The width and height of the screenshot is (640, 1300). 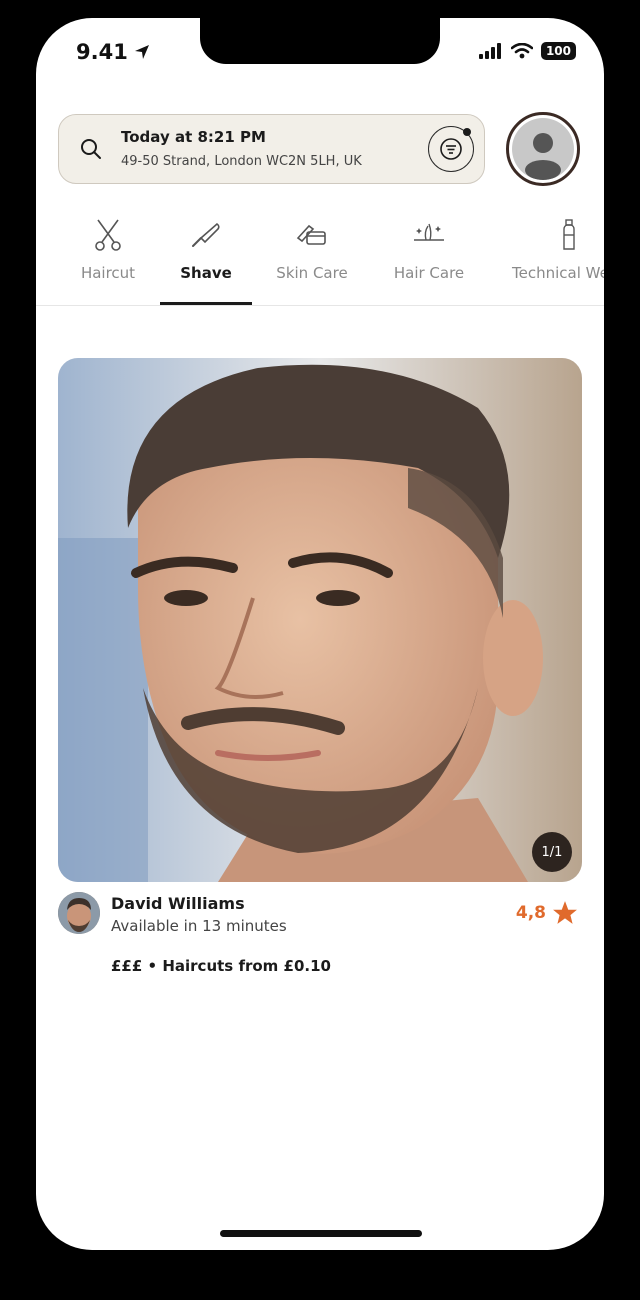 What do you see at coordinates (206, 303) in the screenshot?
I see `active-tab-indicator` at bounding box center [206, 303].